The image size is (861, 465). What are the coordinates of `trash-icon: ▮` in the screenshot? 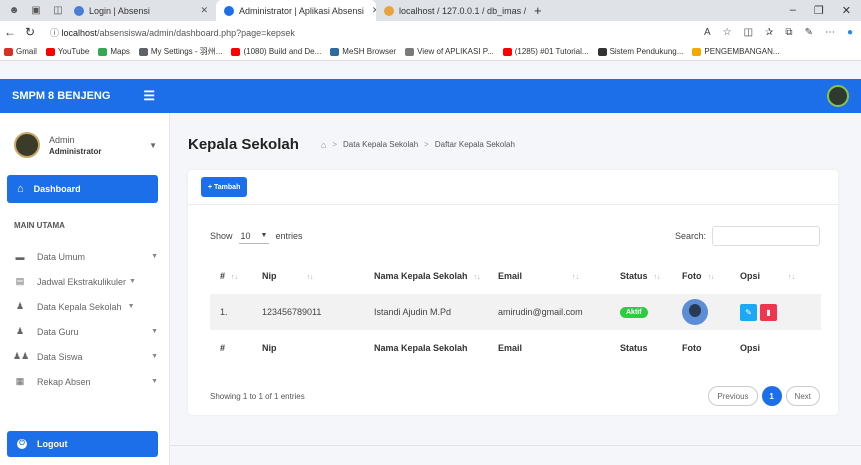 It's located at (768, 312).